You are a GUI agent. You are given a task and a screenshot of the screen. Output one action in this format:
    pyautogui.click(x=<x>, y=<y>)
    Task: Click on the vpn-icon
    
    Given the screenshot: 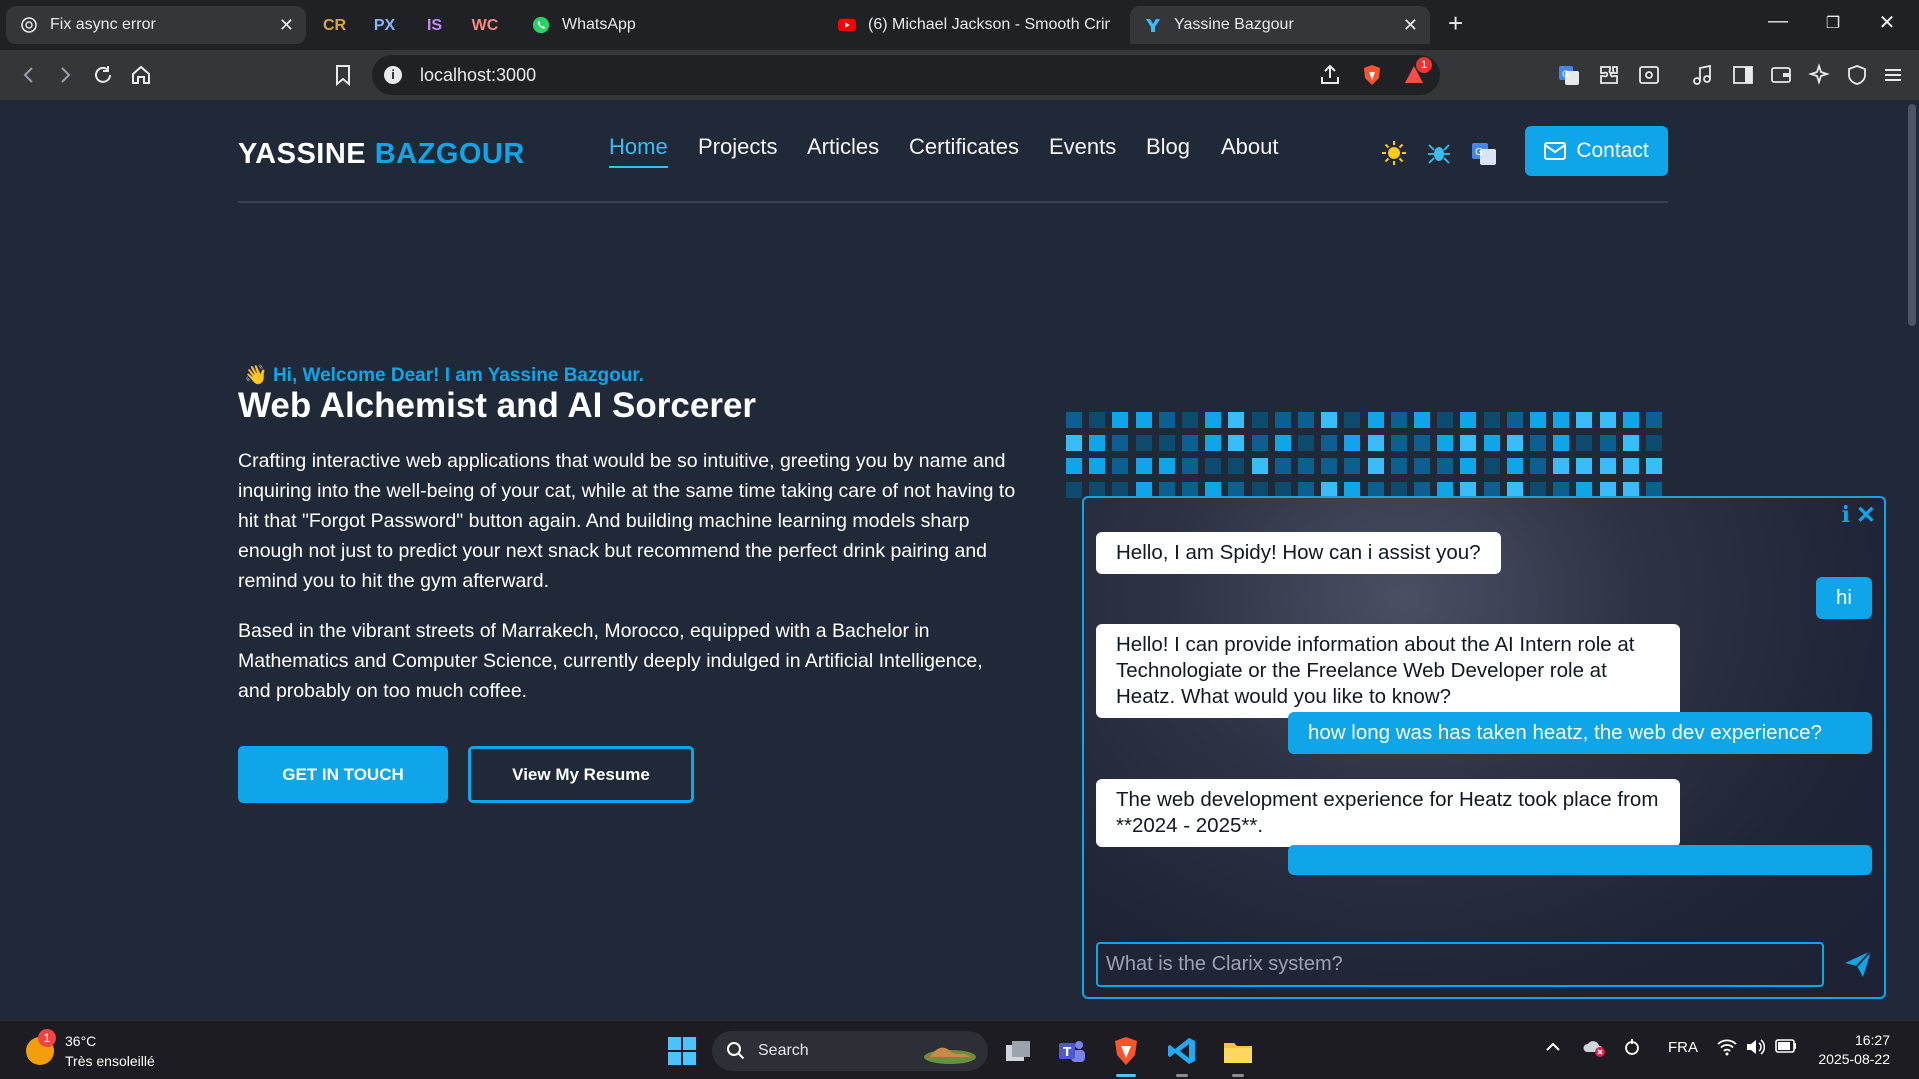 What is the action you would take?
    pyautogui.click(x=1857, y=75)
    